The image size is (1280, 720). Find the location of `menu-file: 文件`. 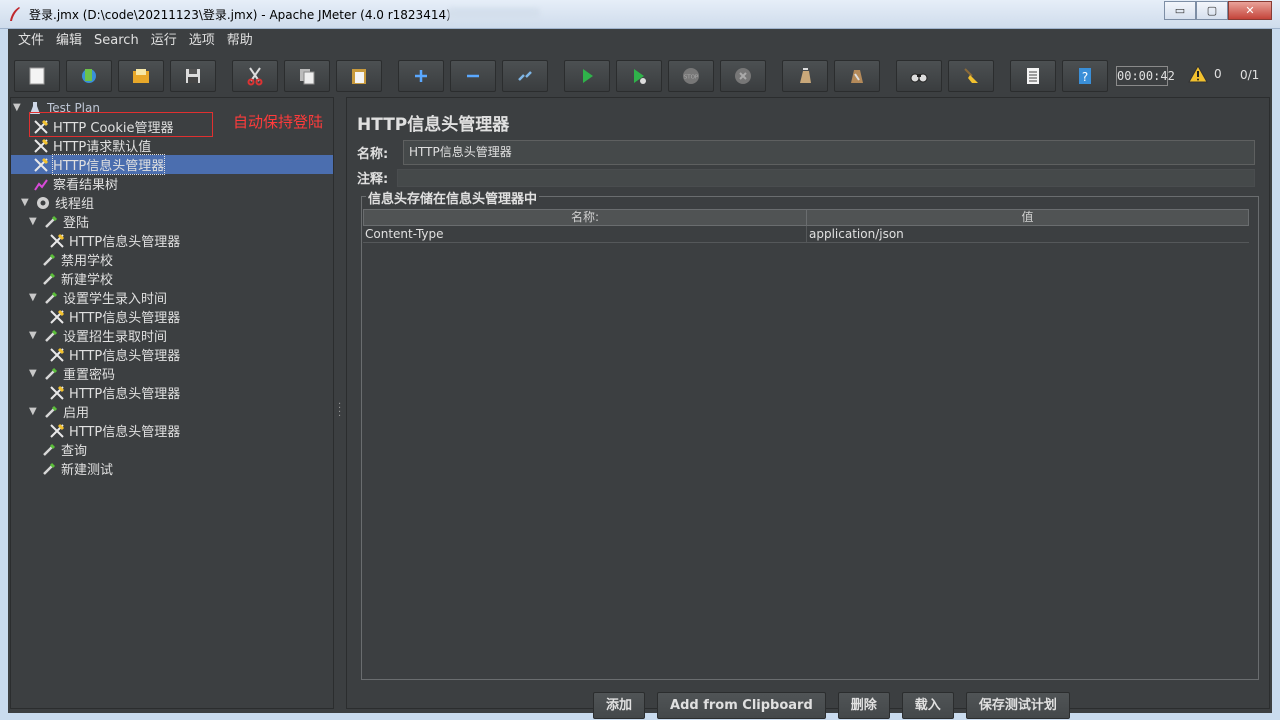

menu-file: 文件 is located at coordinates (31, 41).